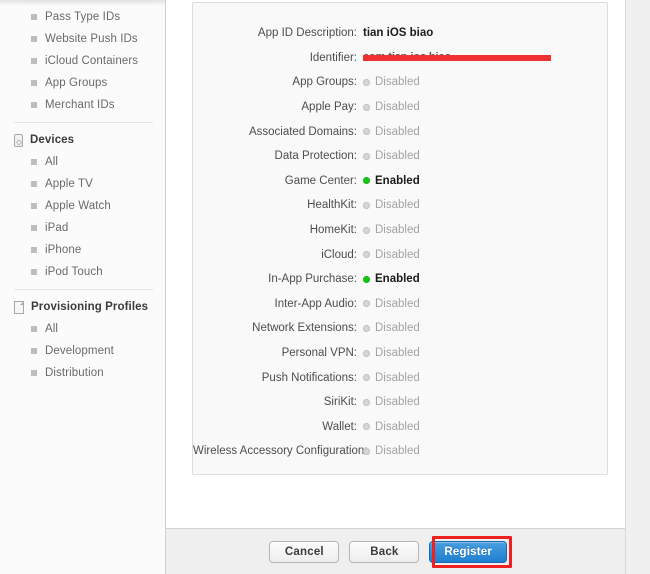 This screenshot has height=574, width=650. I want to click on row-wallet: Wallet: Disabled, so click(400, 427).